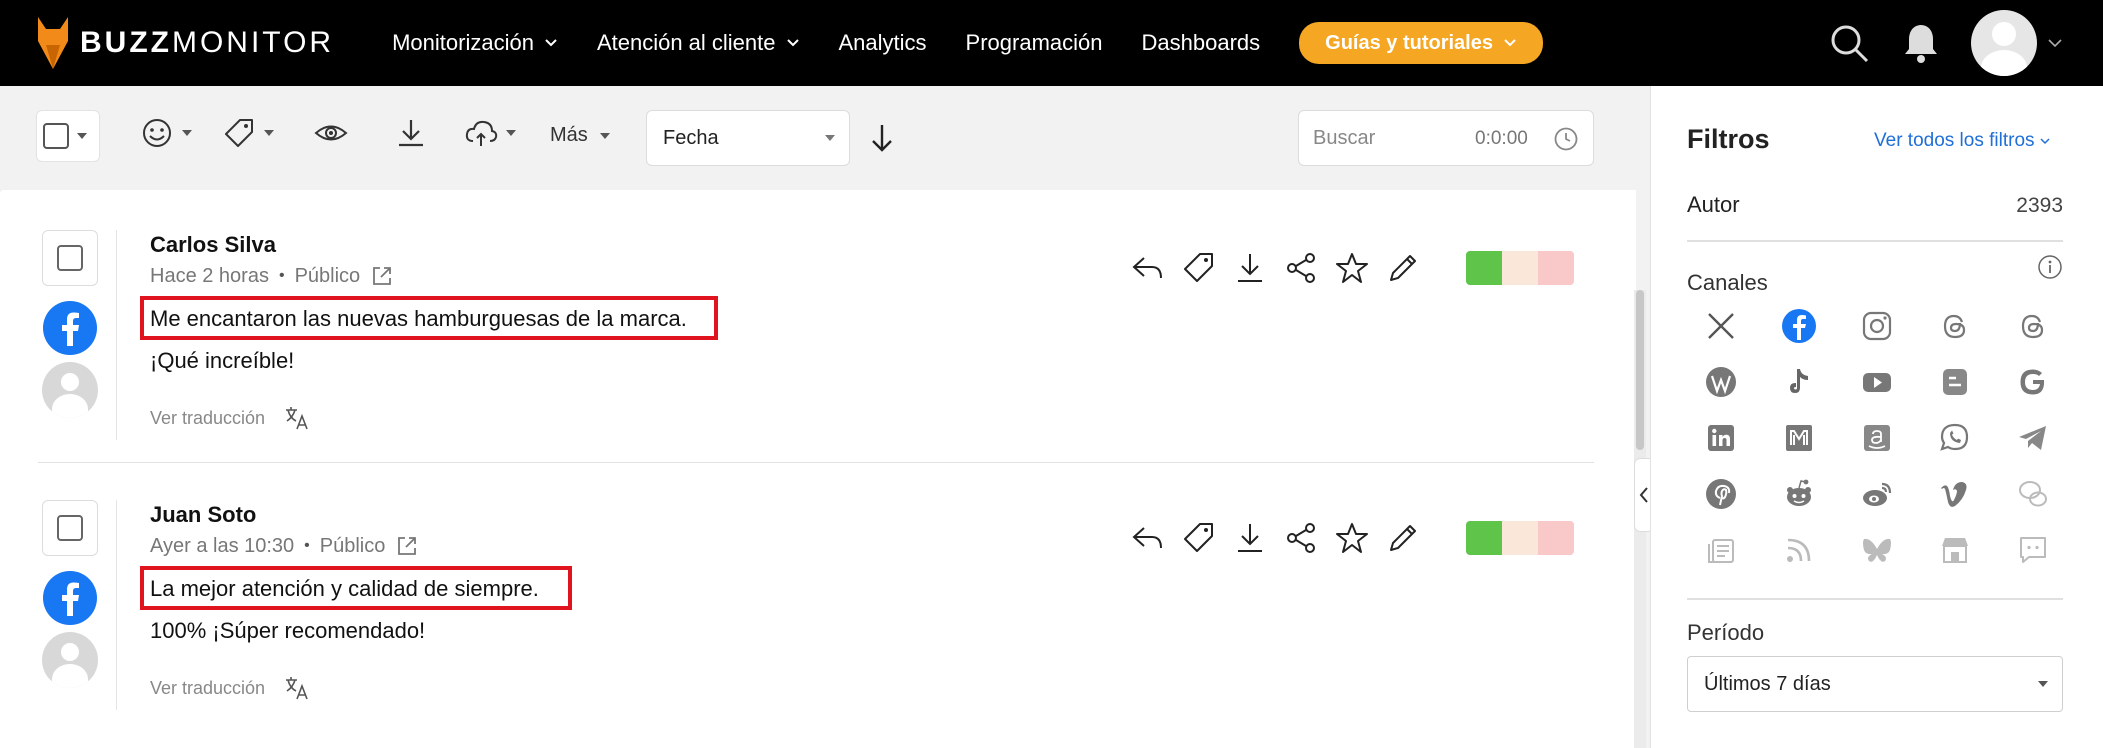 Image resolution: width=2103 pixels, height=748 pixels. What do you see at coordinates (1034, 43) in the screenshot?
I see `nav-programacion: Programación` at bounding box center [1034, 43].